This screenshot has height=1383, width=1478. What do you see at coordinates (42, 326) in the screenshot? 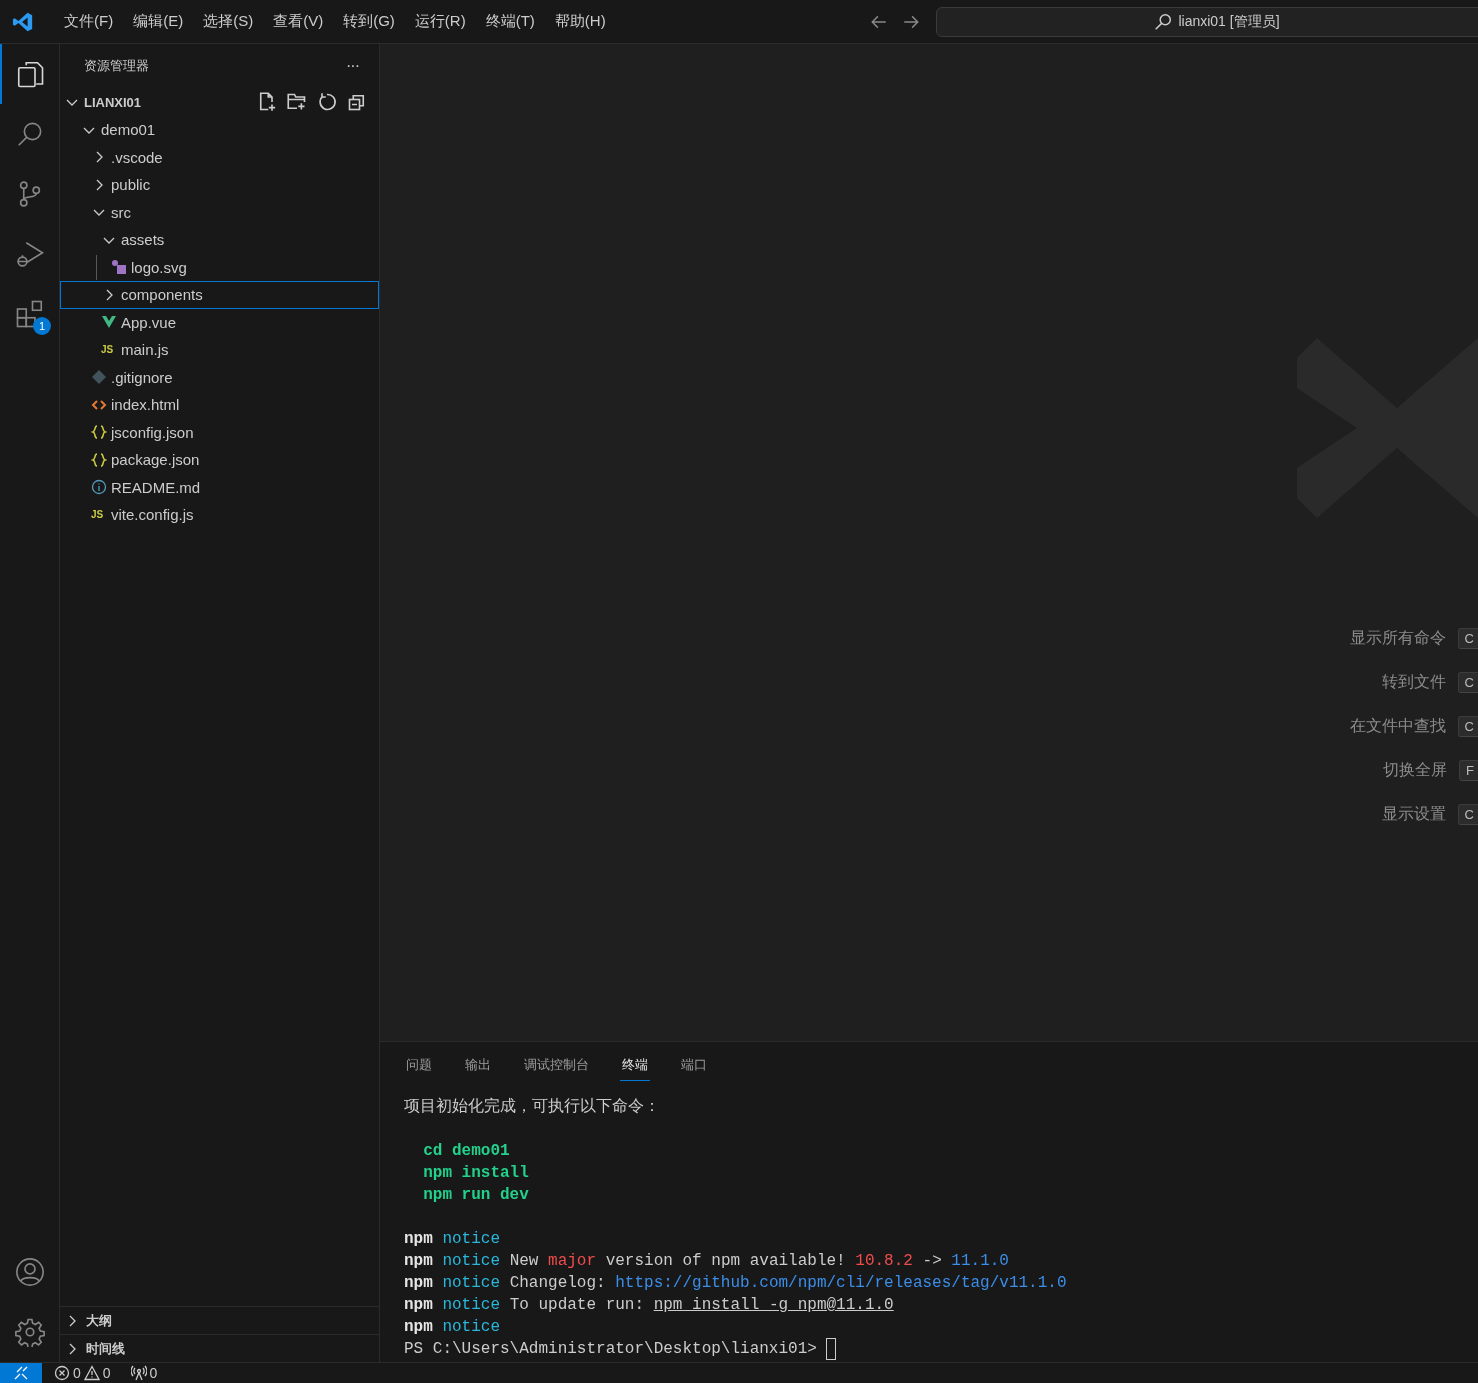
I see `count-badge: 1` at bounding box center [42, 326].